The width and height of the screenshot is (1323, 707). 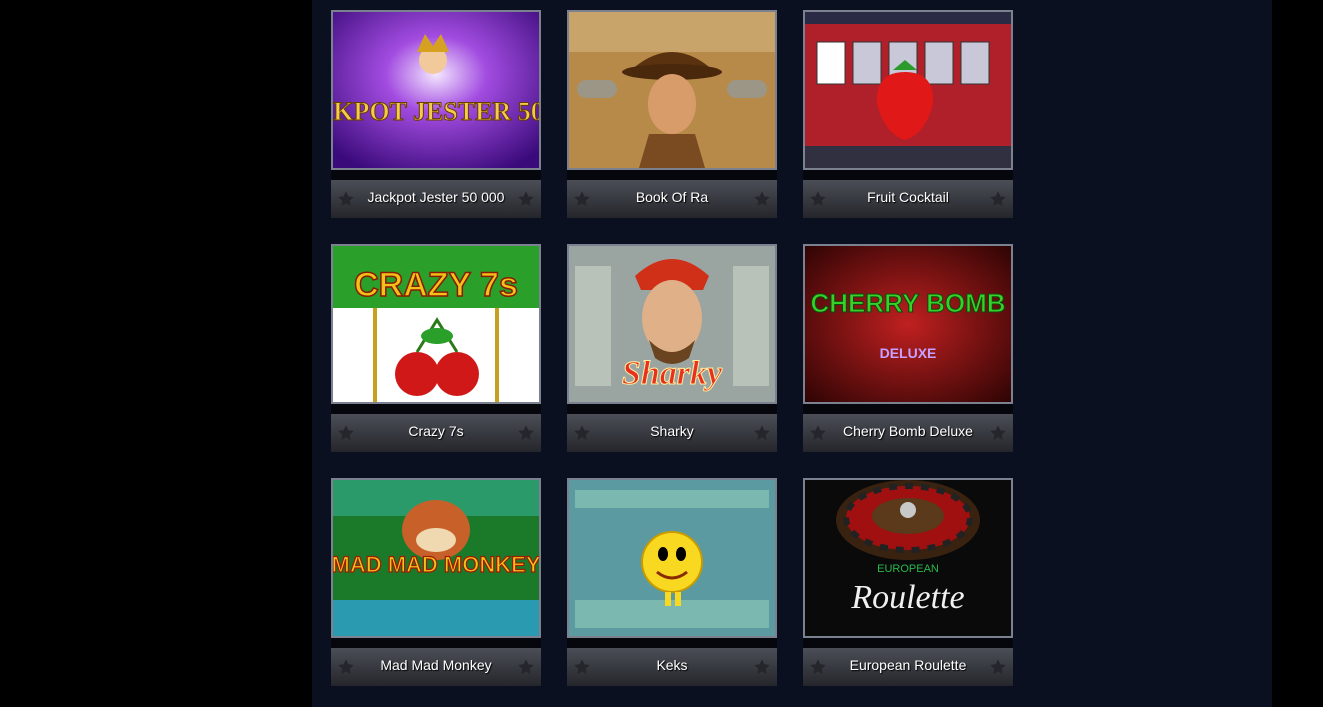 I want to click on game-title: Mad Mad Monkey, so click(x=436, y=665).